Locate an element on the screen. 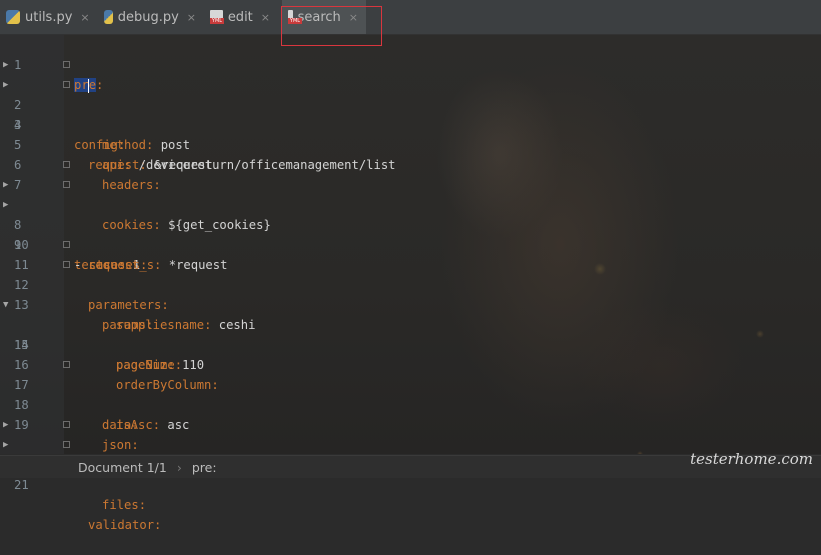  breadcrumb-path: pre: is located at coordinates (204, 467).